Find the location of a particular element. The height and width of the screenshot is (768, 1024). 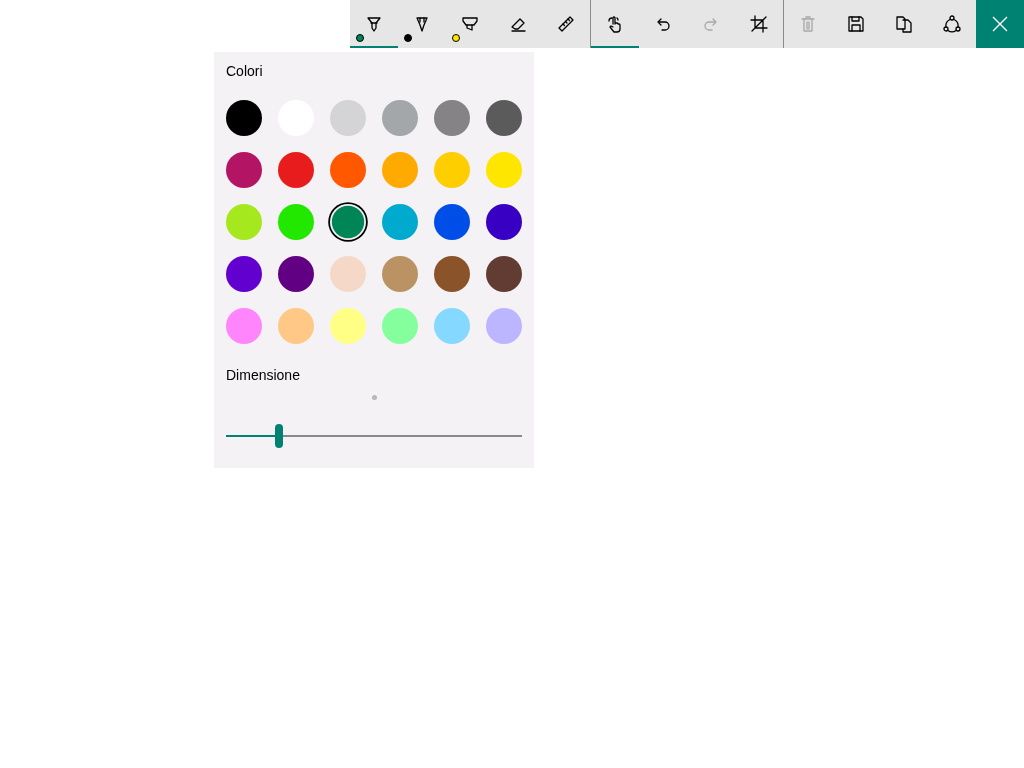

size-slider is located at coordinates (374, 436).